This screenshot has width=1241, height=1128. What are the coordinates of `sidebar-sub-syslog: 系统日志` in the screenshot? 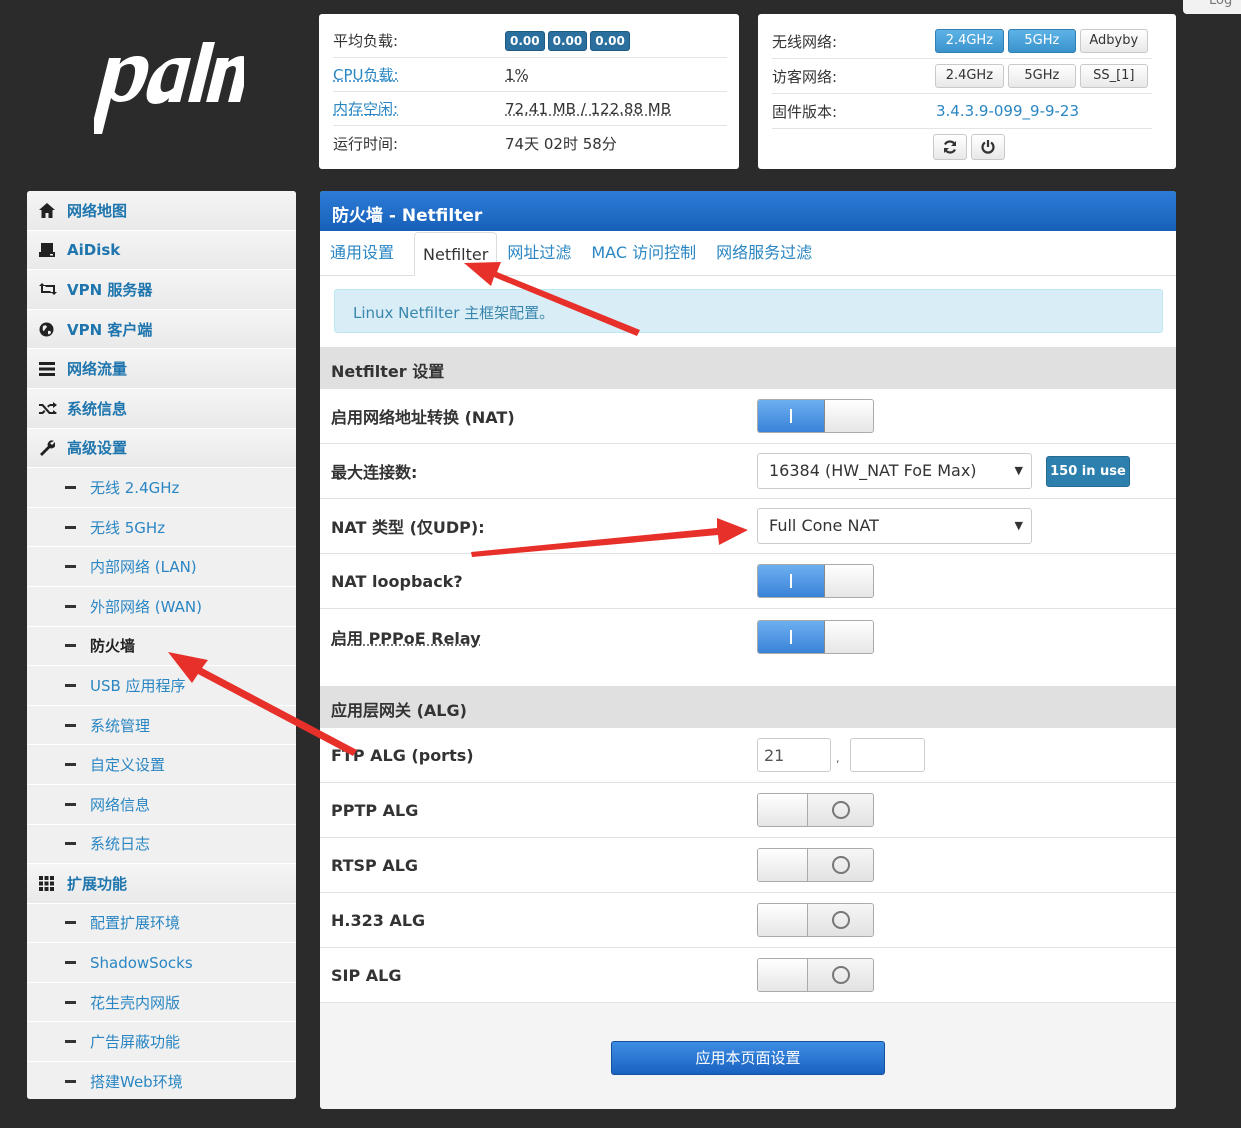 It's located at (161, 845).